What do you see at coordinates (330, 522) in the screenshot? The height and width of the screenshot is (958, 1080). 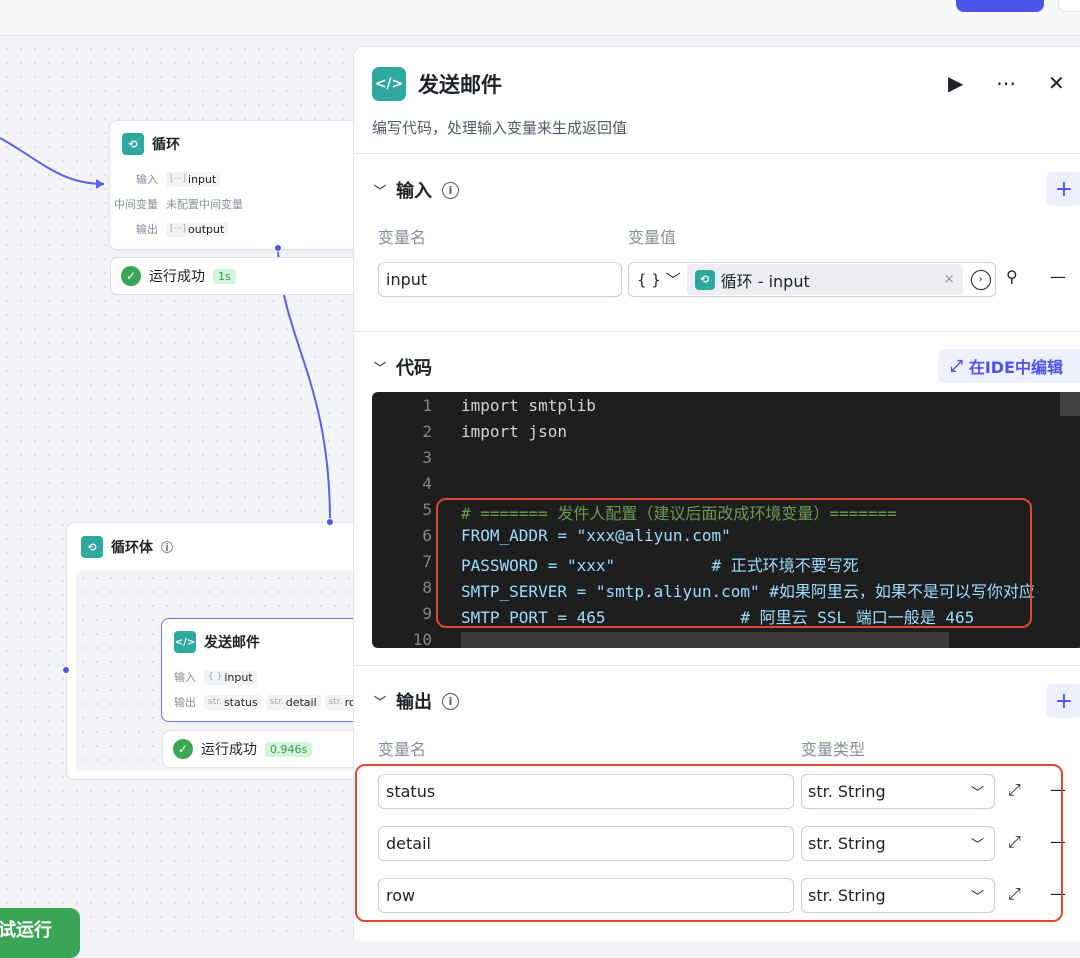 I see `loop-body-input-port` at bounding box center [330, 522].